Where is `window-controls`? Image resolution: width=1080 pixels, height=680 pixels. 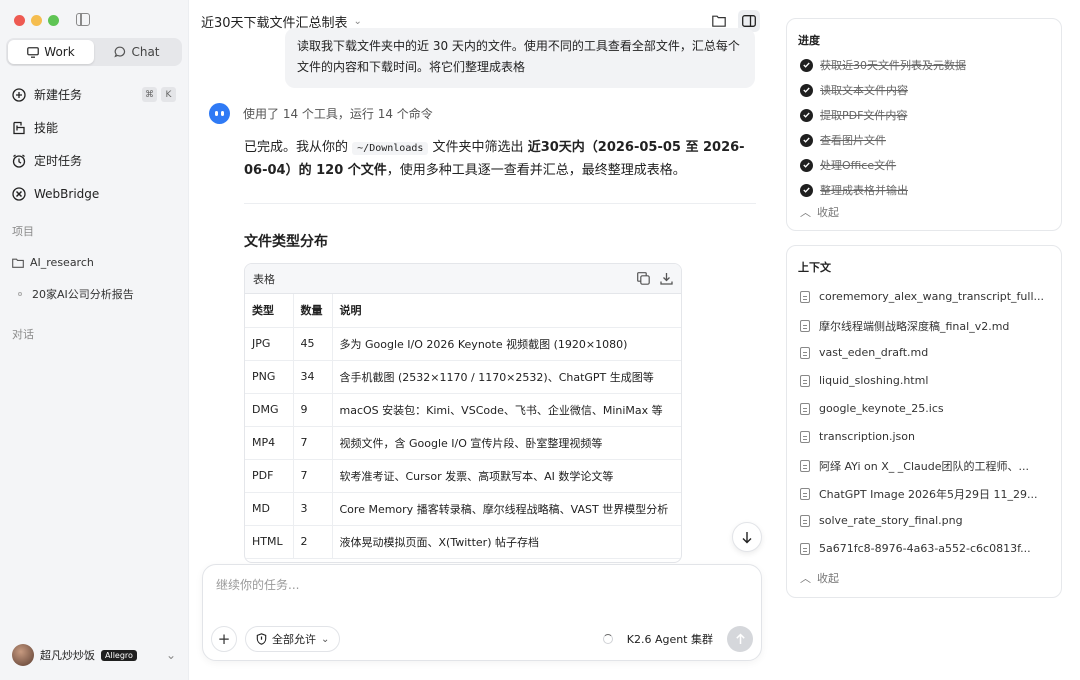 window-controls is located at coordinates (36, 20).